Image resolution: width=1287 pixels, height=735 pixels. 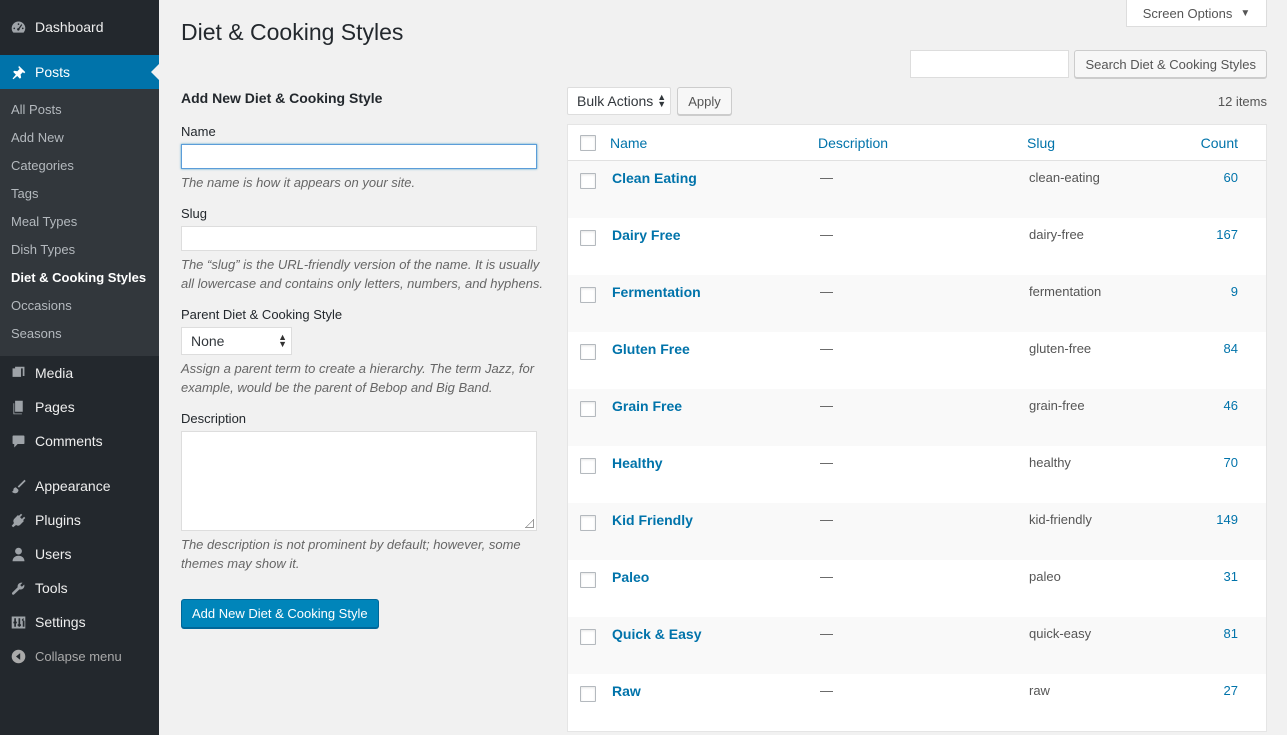 I want to click on menu-posts-label: Posts, so click(x=53, y=72).